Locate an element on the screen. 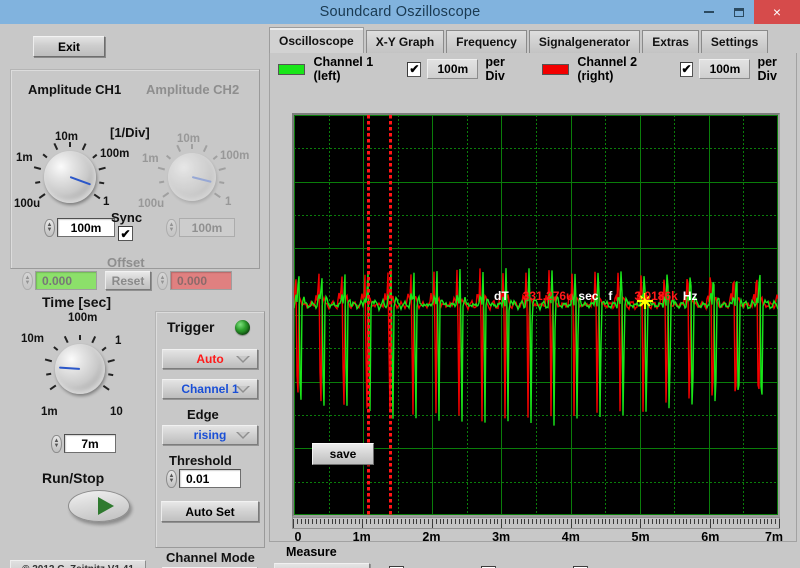  channel-2-perdiv-value: 100m is located at coordinates (725, 69).